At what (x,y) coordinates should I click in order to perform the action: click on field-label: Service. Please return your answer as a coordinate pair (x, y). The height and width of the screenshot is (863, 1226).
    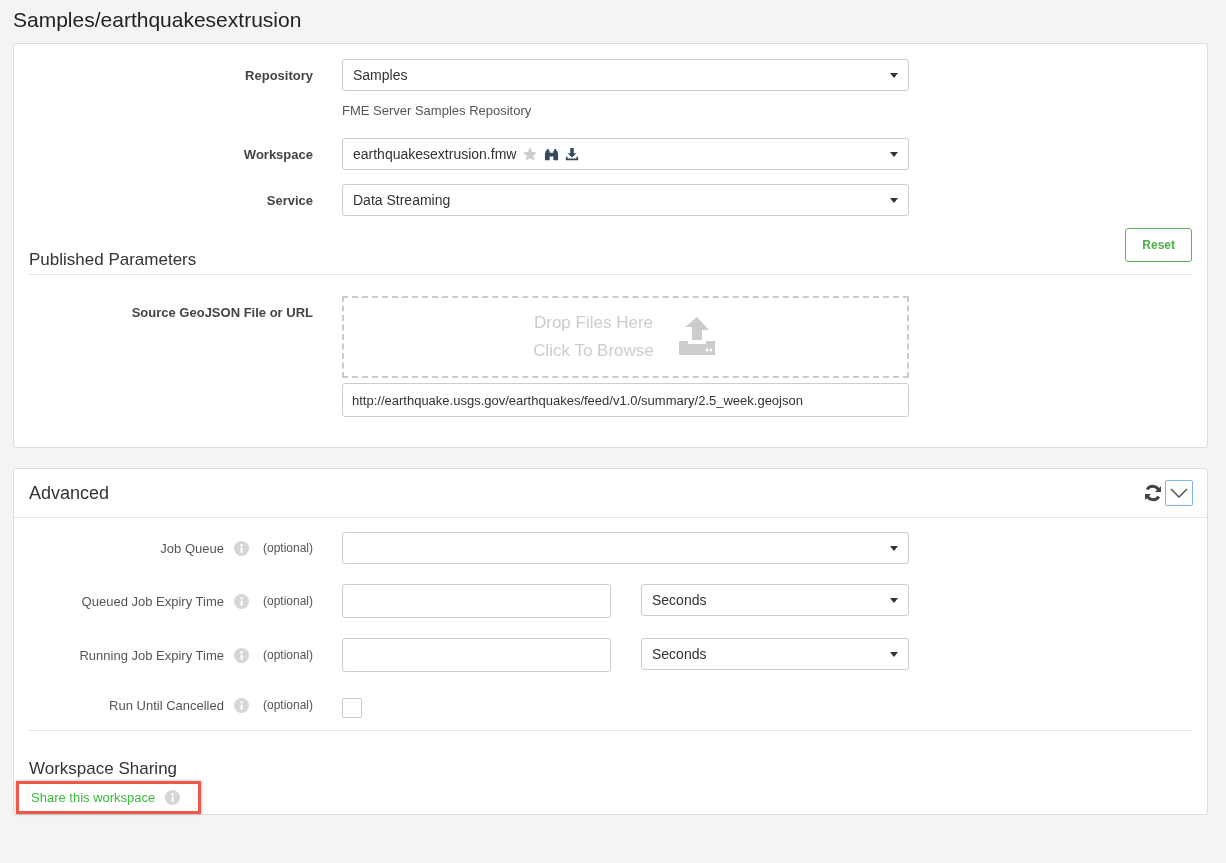
    Looking at the image, I should click on (289, 200).